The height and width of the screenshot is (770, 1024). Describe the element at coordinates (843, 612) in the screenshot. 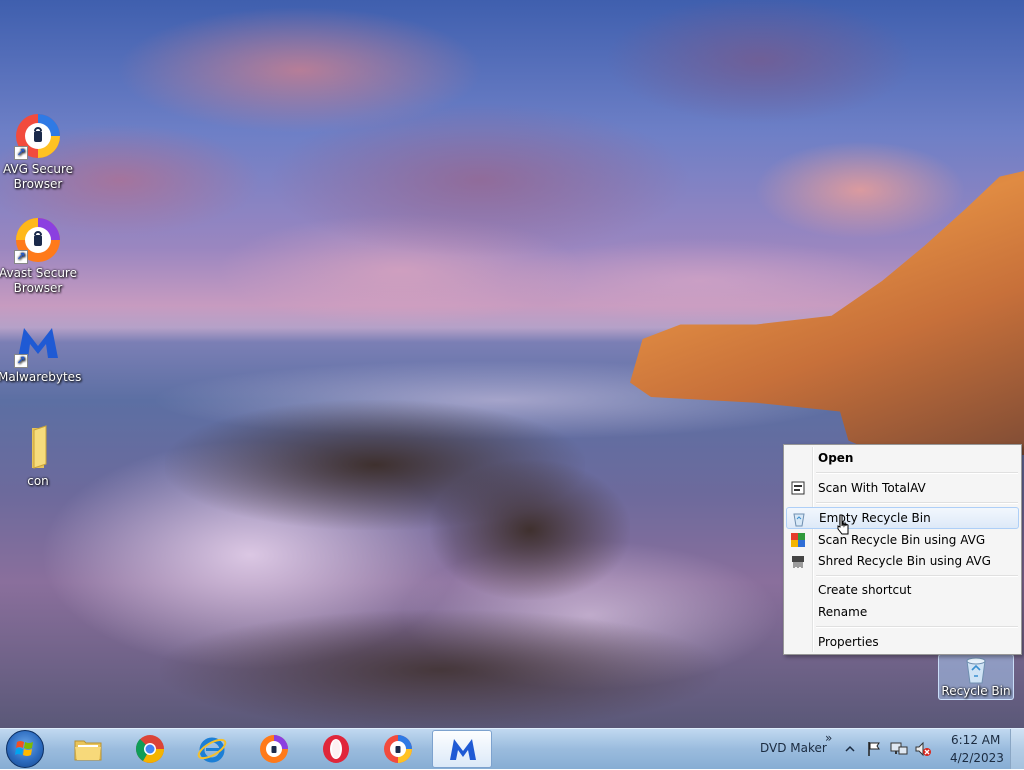

I see `menu-item-label: Rename` at that location.